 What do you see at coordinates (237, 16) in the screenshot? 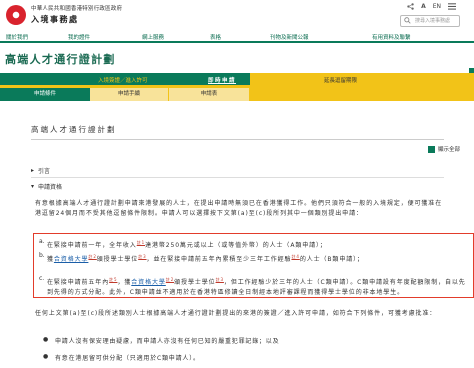
I see `site-header: 中華人民共和國香港特別行政區政府 入境事務處 A EN 搜尋入境事務處` at bounding box center [237, 16].